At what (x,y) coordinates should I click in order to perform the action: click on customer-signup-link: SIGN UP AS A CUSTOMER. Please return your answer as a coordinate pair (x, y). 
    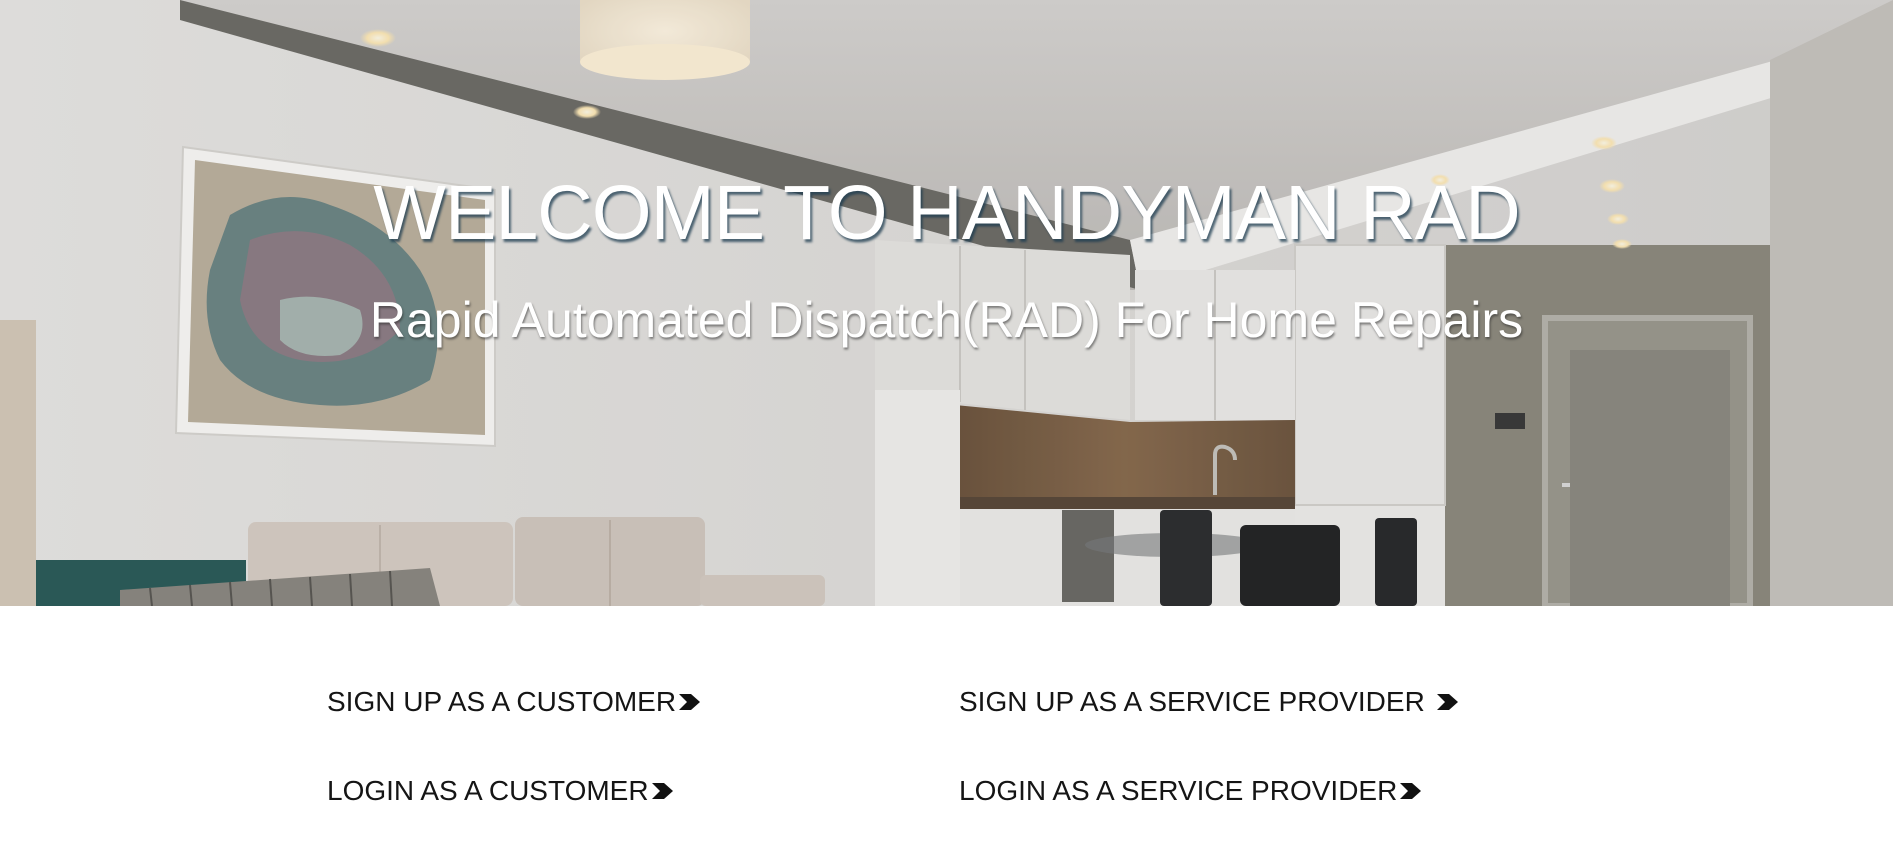
    Looking at the image, I should click on (514, 702).